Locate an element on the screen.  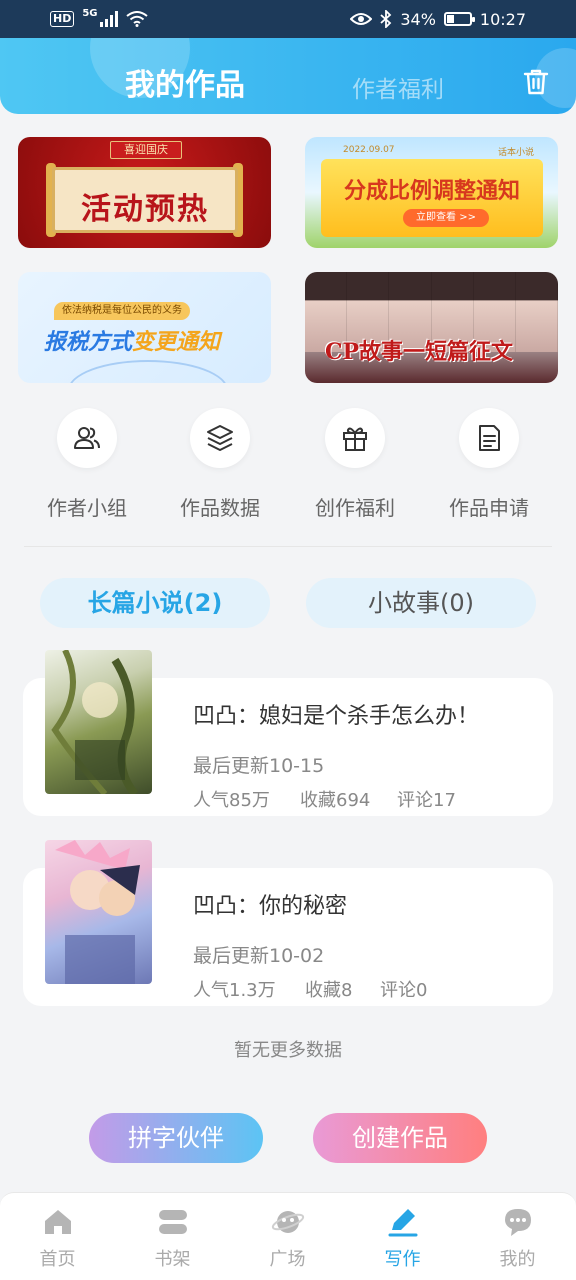
banner-title-main: 报税方式 is located at coordinates (88, 342).